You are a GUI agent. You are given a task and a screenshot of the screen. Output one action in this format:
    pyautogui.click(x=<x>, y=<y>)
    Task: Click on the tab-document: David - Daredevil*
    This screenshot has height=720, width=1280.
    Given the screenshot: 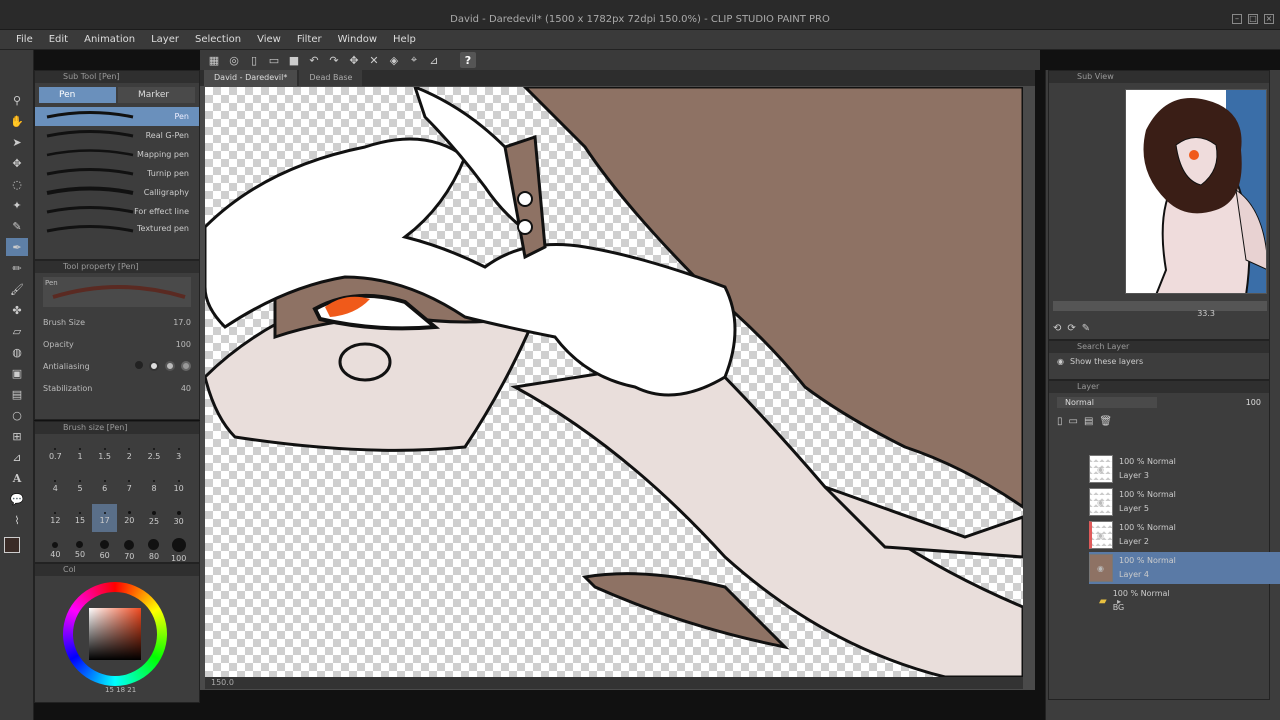 What is the action you would take?
    pyautogui.click(x=251, y=78)
    